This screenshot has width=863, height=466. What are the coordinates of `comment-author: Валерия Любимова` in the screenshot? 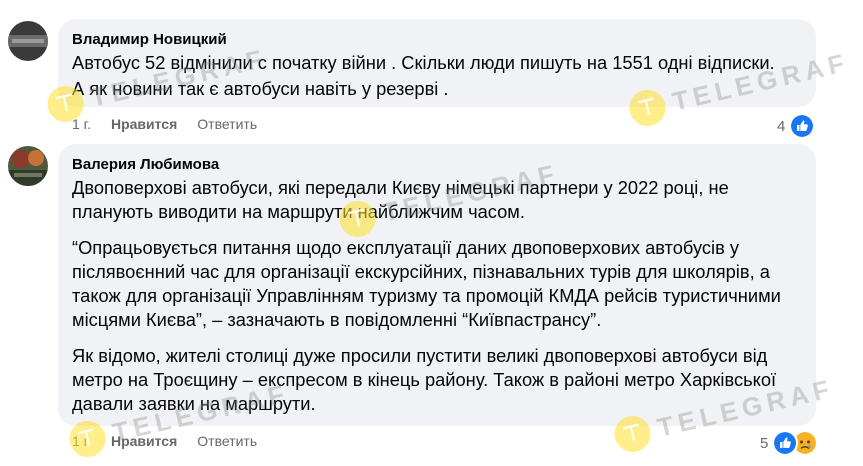 It's located at (437, 165).